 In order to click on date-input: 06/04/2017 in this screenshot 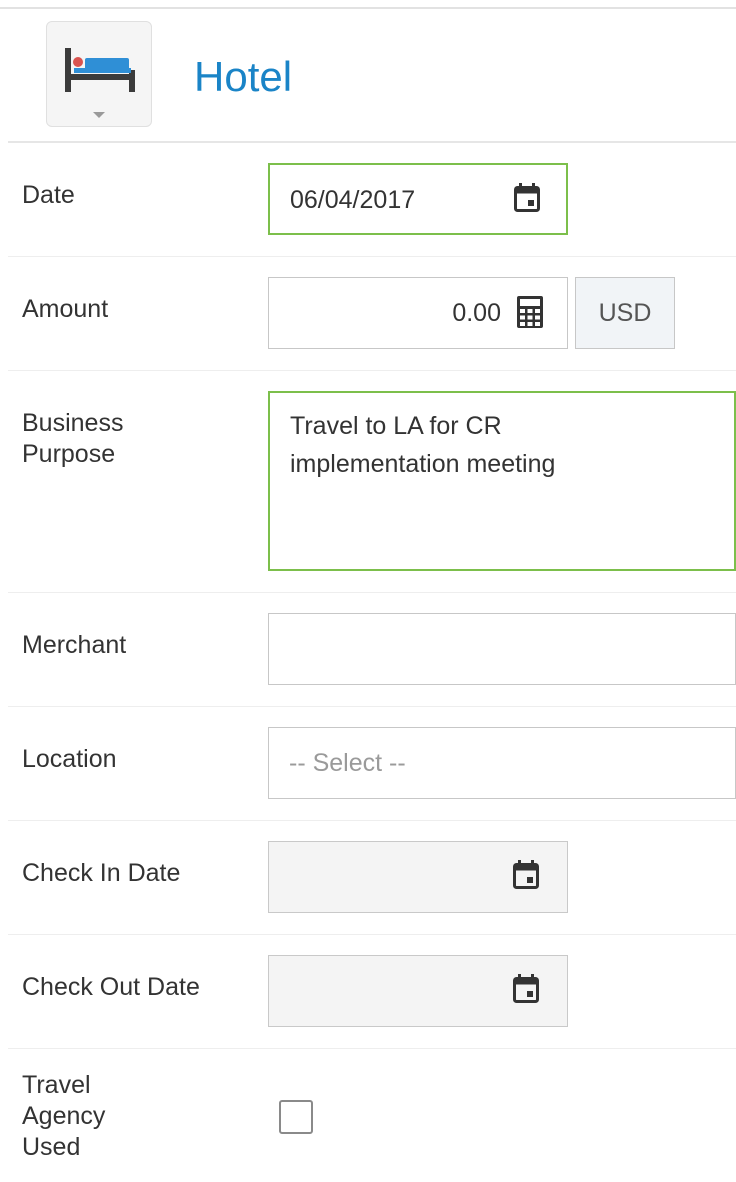, I will do `click(418, 199)`.